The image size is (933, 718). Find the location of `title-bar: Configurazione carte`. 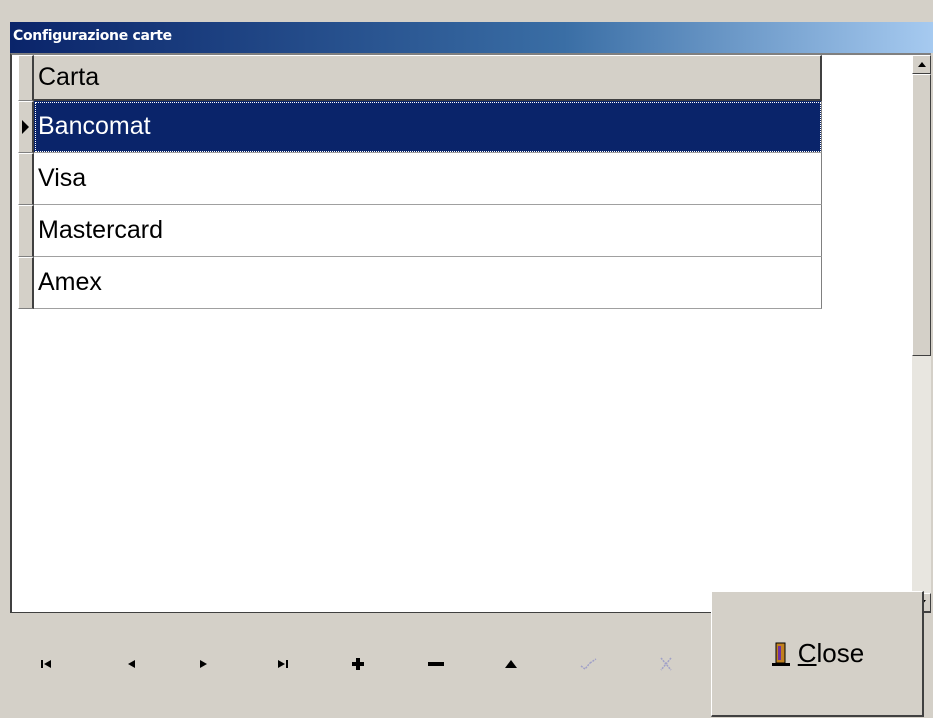

title-bar: Configurazione carte is located at coordinates (471, 37).